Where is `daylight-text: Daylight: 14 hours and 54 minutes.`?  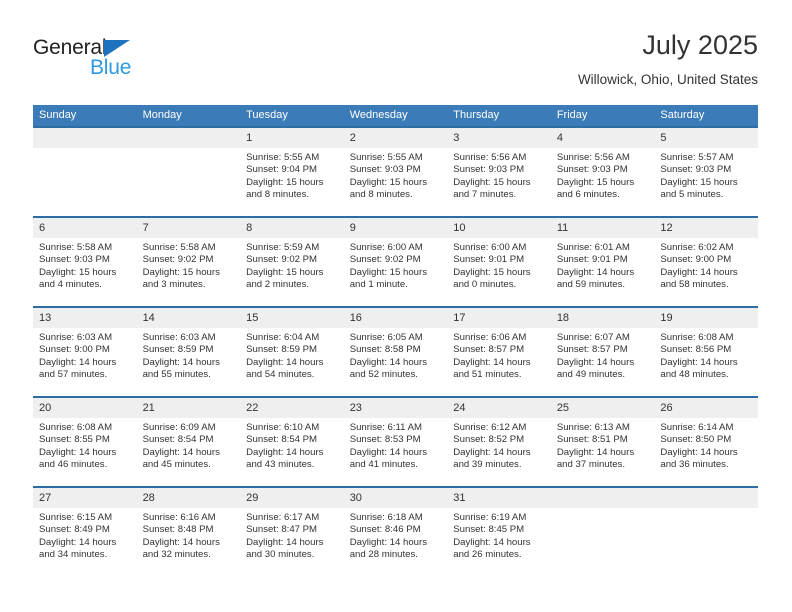 daylight-text: Daylight: 14 hours and 54 minutes. is located at coordinates (285, 368).